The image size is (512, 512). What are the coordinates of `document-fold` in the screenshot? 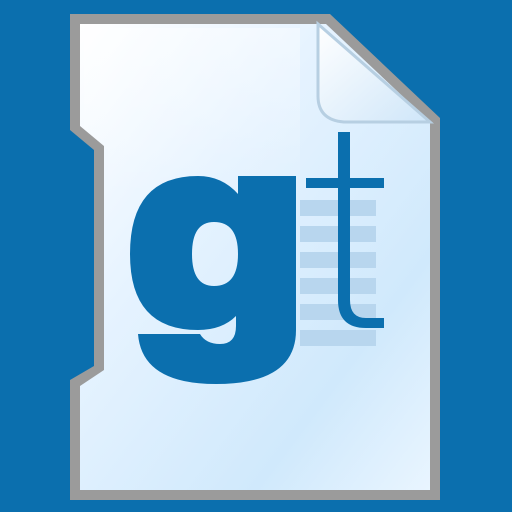 It's located at (375, 72).